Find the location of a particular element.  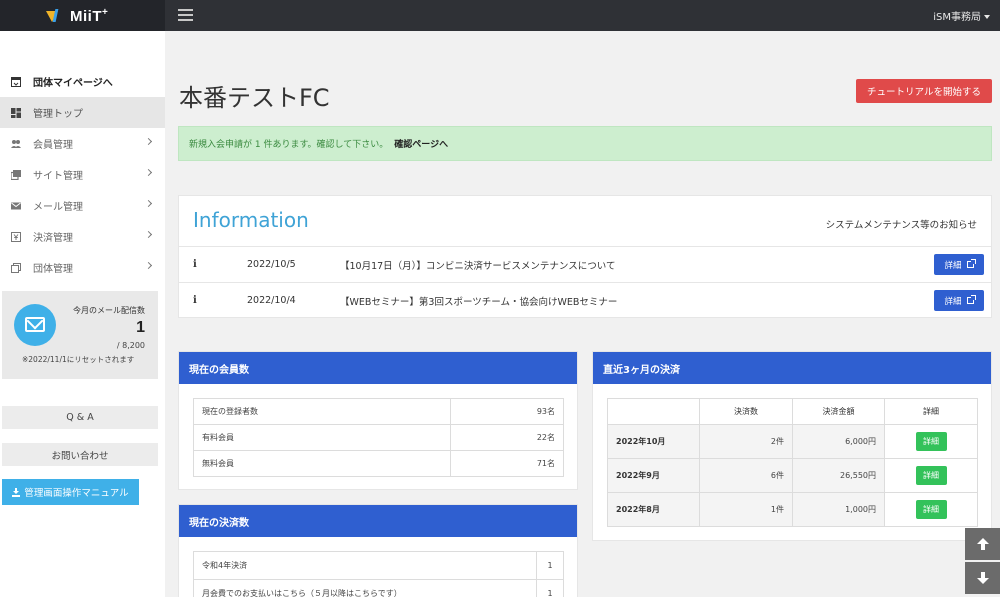

mail-stats-count: 1 is located at coordinates (140, 327).